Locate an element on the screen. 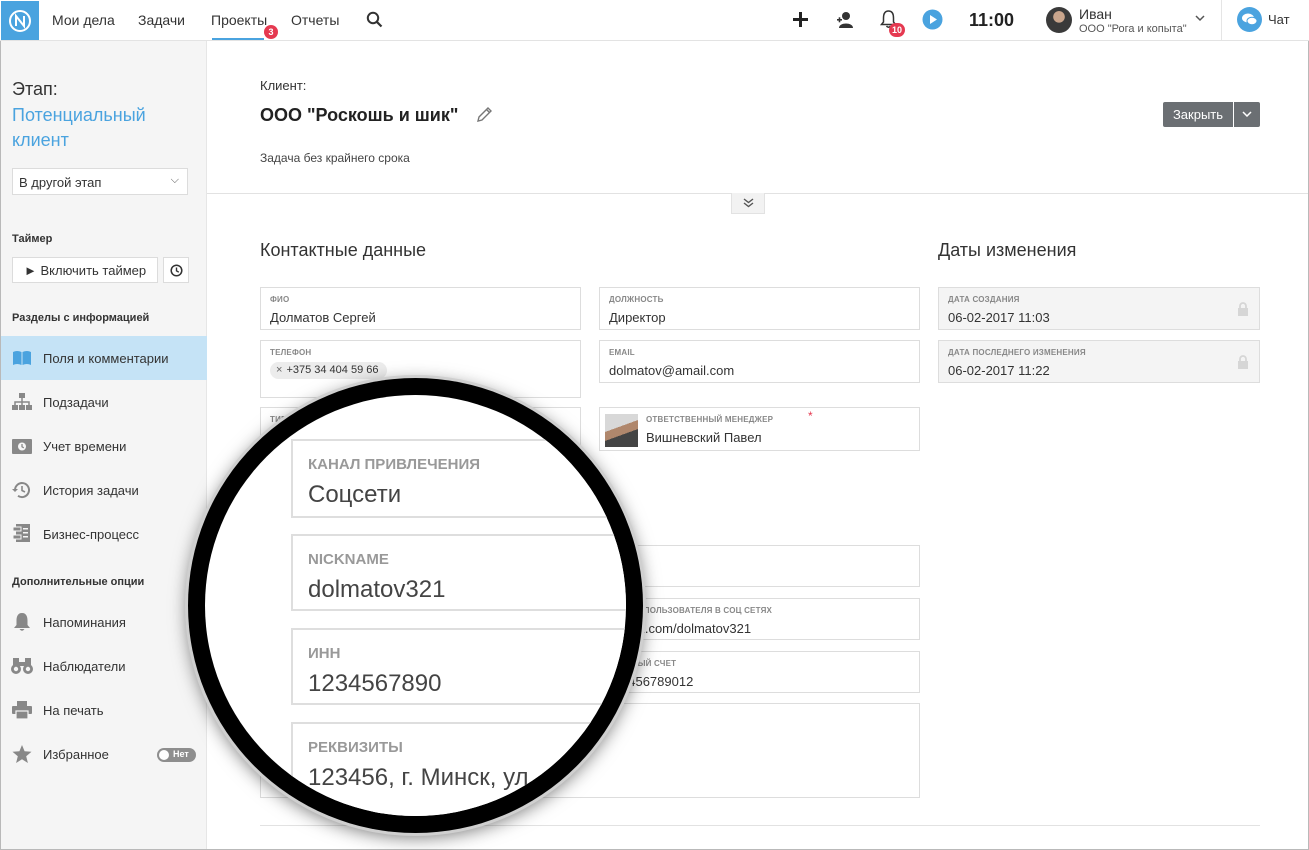  field-value: 123456, г. Минск, ул is located at coordinates (418, 777).